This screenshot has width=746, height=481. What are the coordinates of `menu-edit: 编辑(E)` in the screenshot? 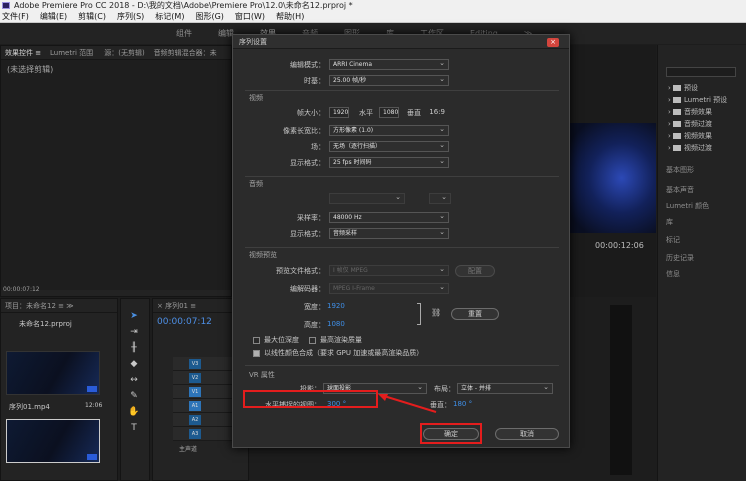 It's located at (53, 16).